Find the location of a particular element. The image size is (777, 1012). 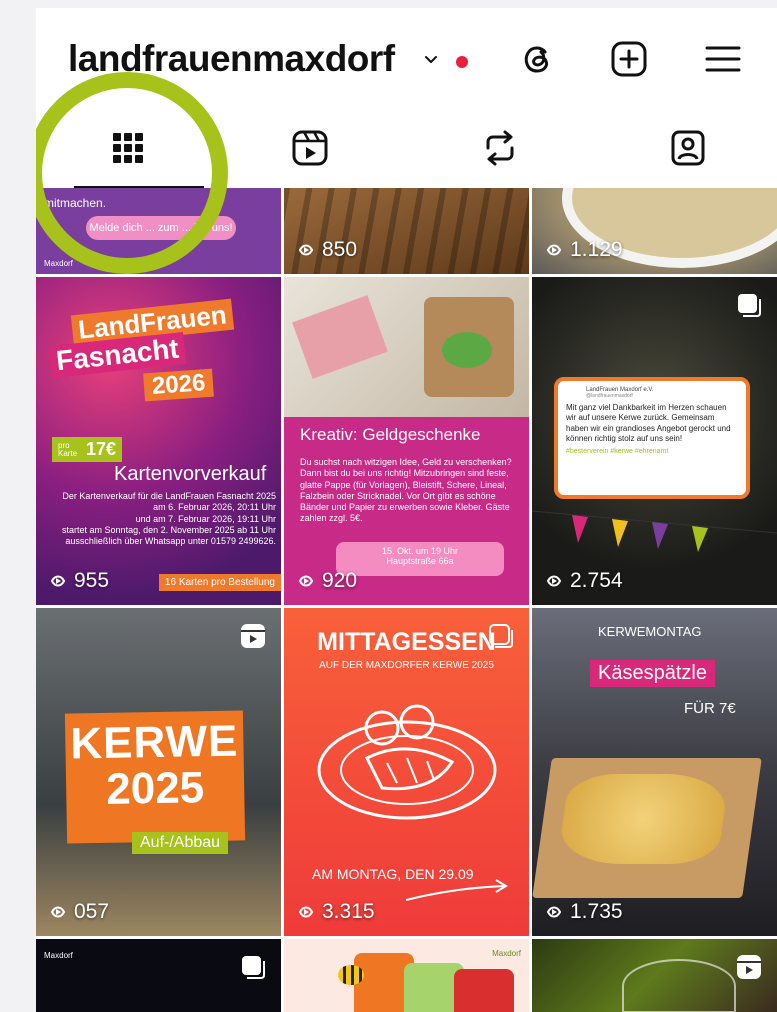

view-count: 850 is located at coordinates (326, 250).